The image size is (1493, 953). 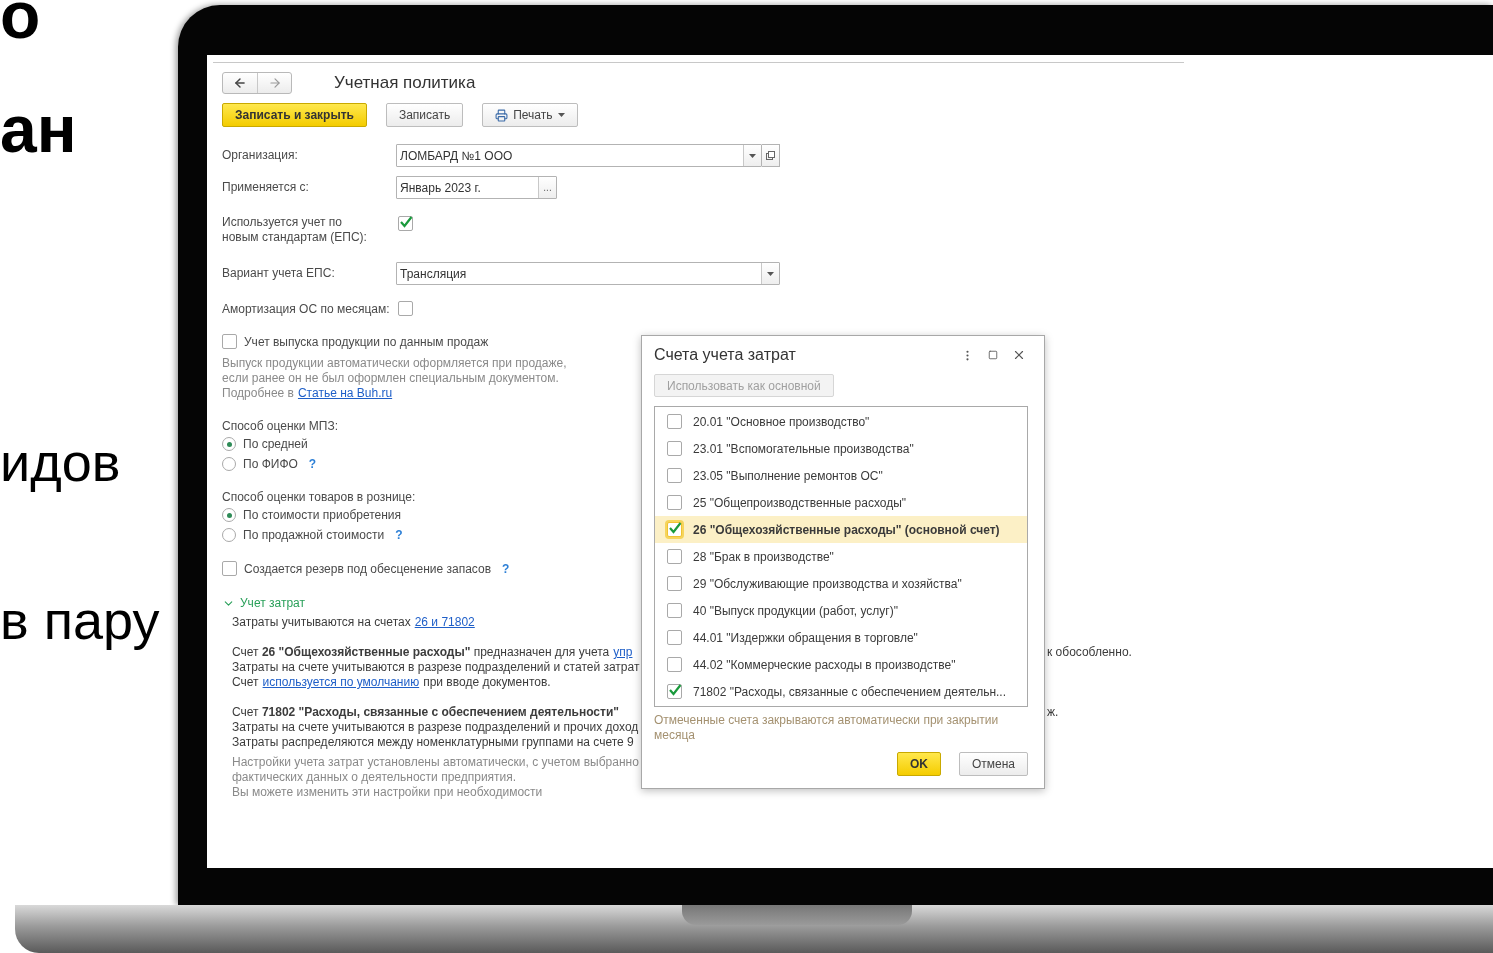 I want to click on body-text: Затраты на счете учитываются в разрезе подразделений и прочих доход, so click(x=435, y=727).